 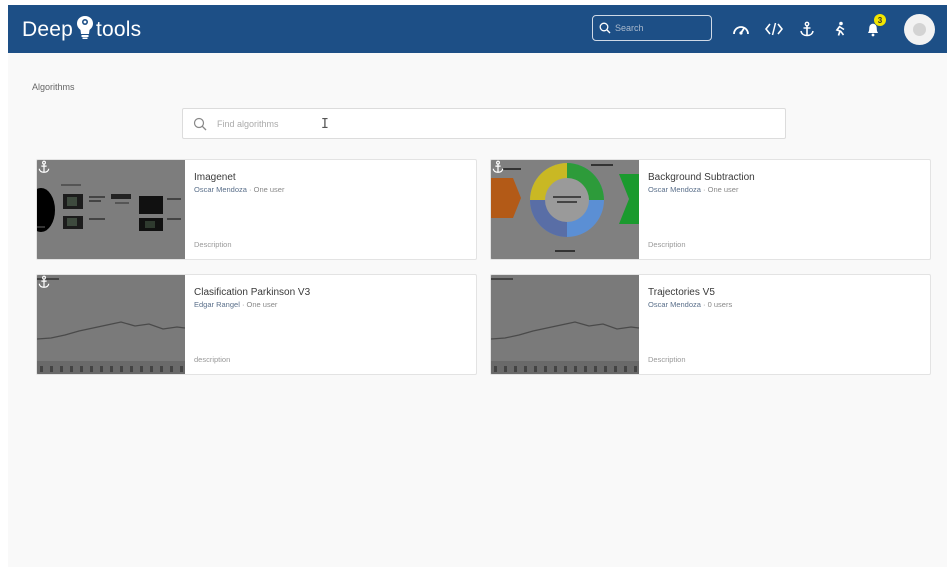 I want to click on anchor-button, so click(x=807, y=29).